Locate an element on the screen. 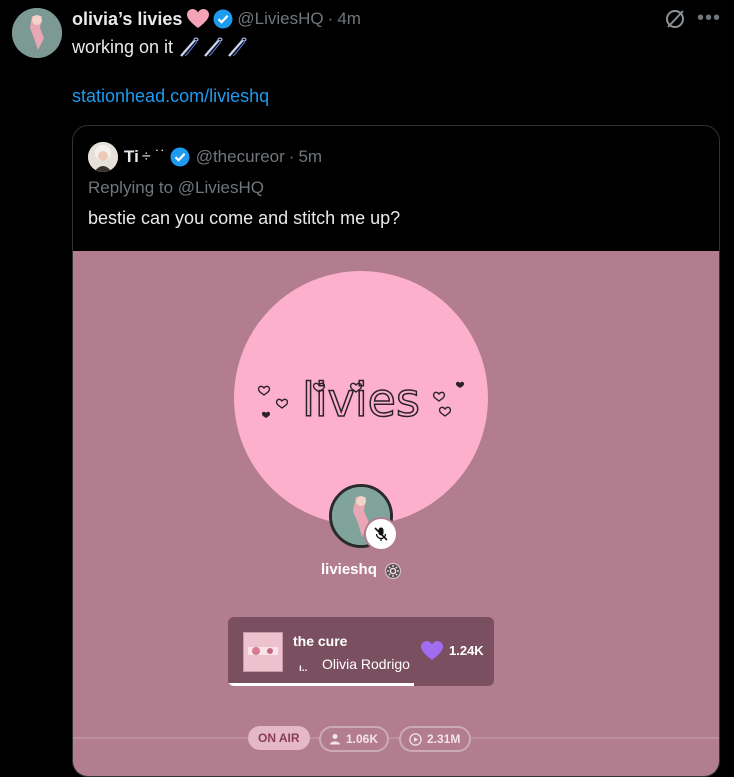 Image resolution: width=734 pixels, height=777 pixels. quoted-timestamp: 5m is located at coordinates (310, 157).